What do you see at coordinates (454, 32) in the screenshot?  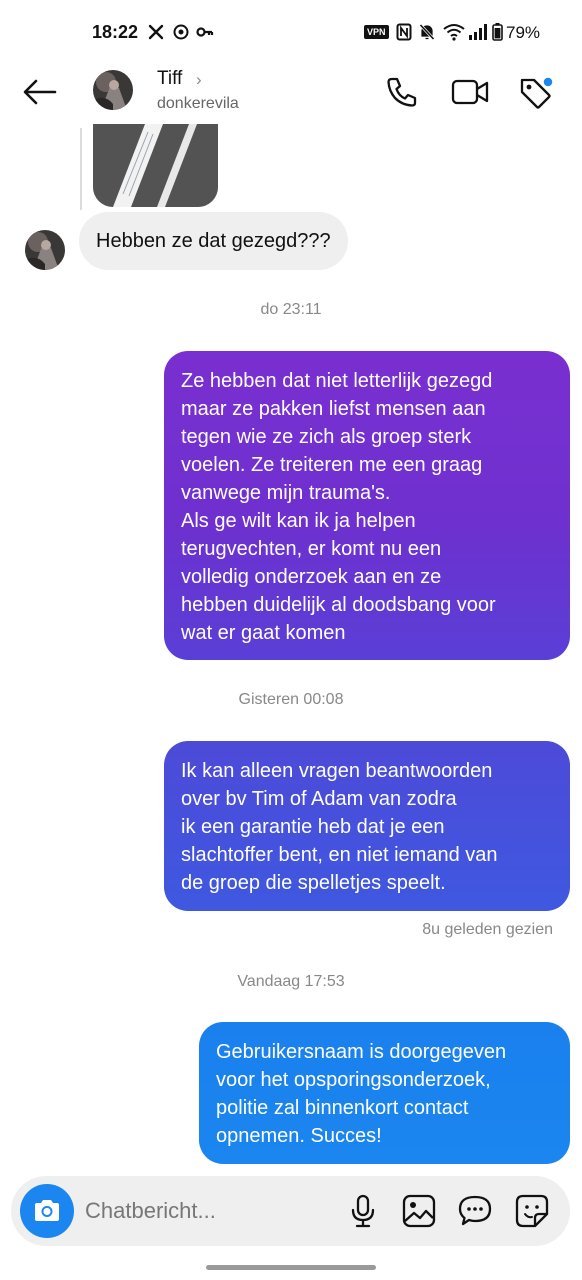 I see `wifi-icon` at bounding box center [454, 32].